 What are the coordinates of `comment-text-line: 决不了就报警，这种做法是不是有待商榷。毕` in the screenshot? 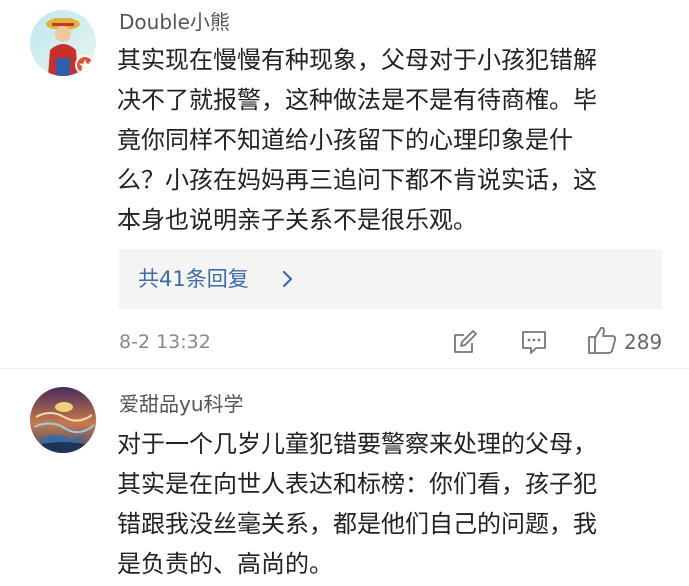 It's located at (357, 100).